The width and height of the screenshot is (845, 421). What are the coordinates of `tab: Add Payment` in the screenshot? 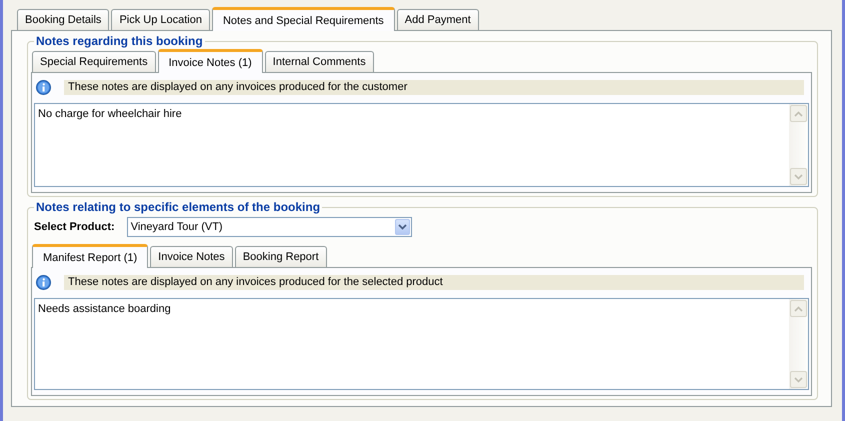 It's located at (437, 19).